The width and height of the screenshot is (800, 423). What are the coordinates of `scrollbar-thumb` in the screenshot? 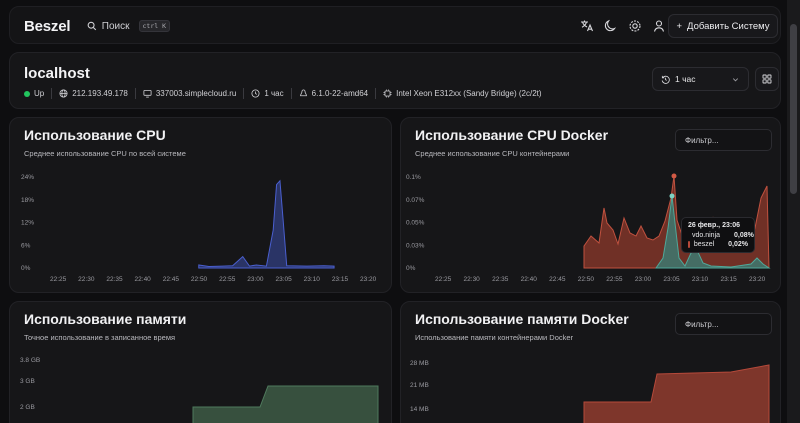 It's located at (793, 109).